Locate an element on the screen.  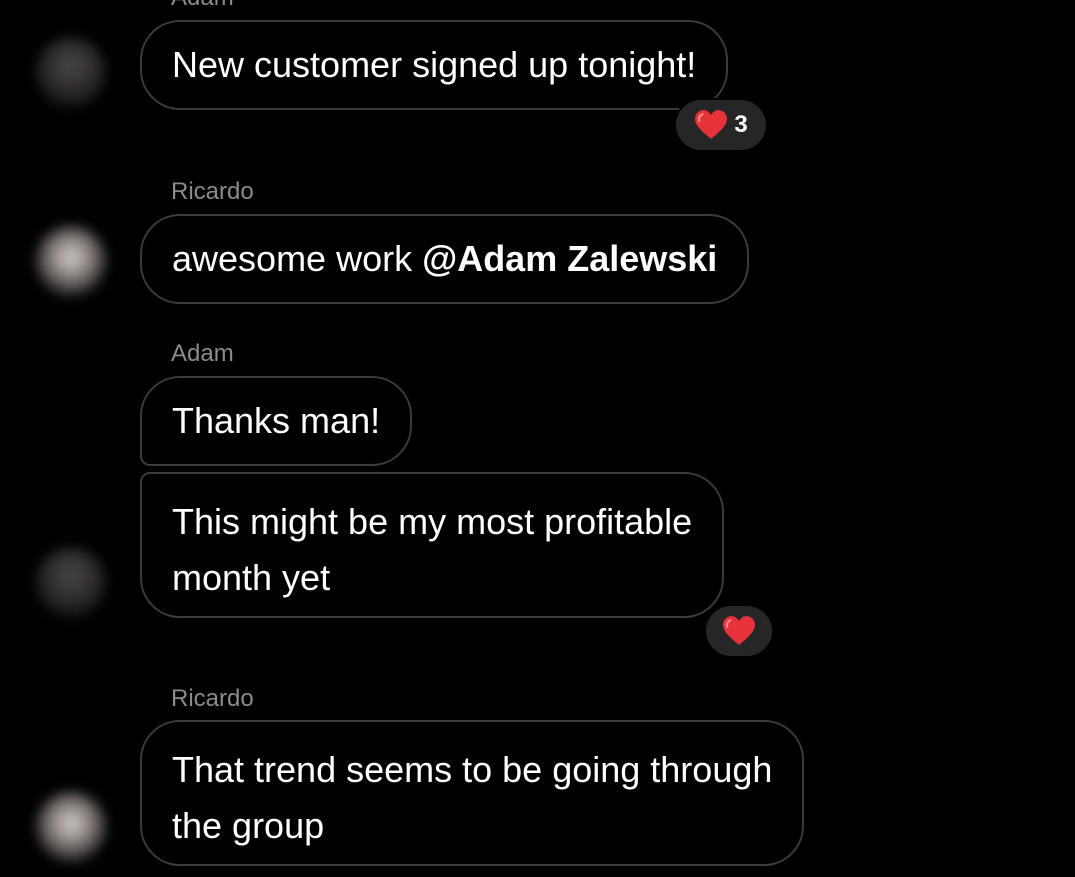
reaction-badge: 3 is located at coordinates (721, 125).